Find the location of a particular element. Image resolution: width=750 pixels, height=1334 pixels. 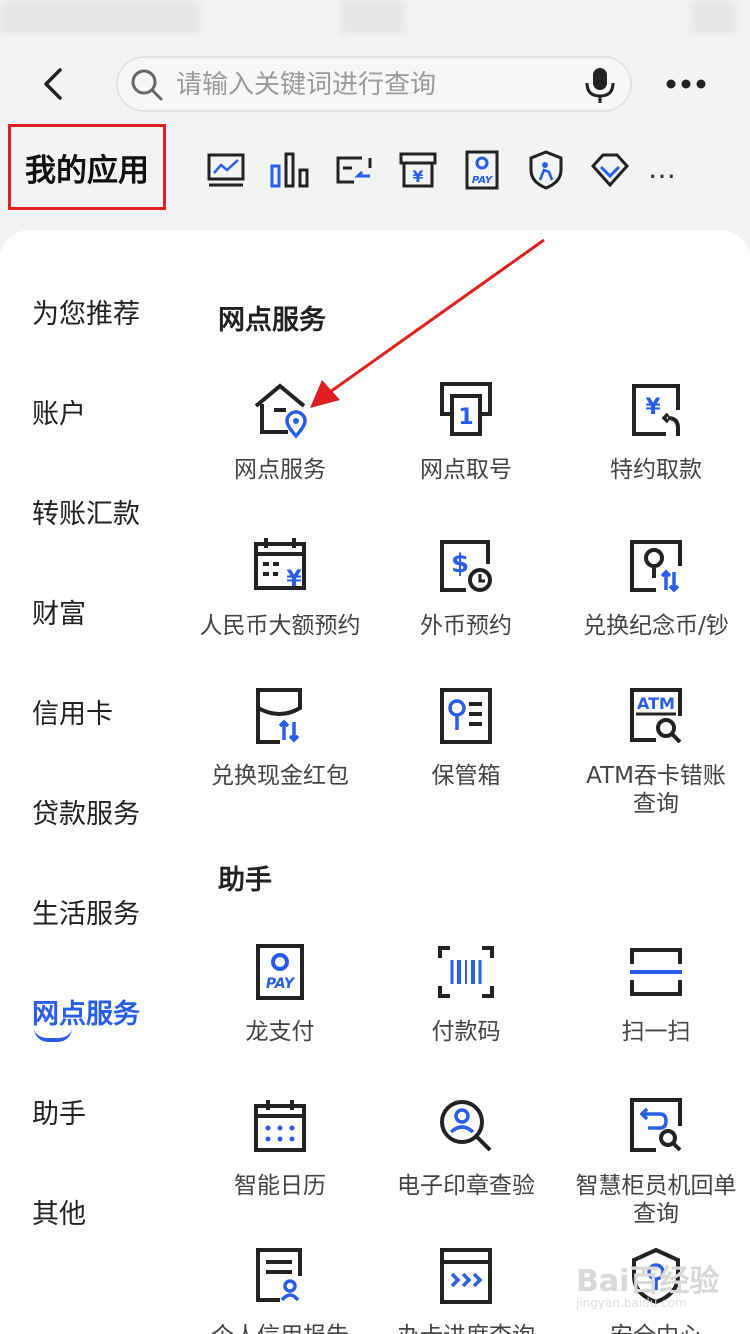

my-apps-icons: ¥ PAY is located at coordinates (418, 170).